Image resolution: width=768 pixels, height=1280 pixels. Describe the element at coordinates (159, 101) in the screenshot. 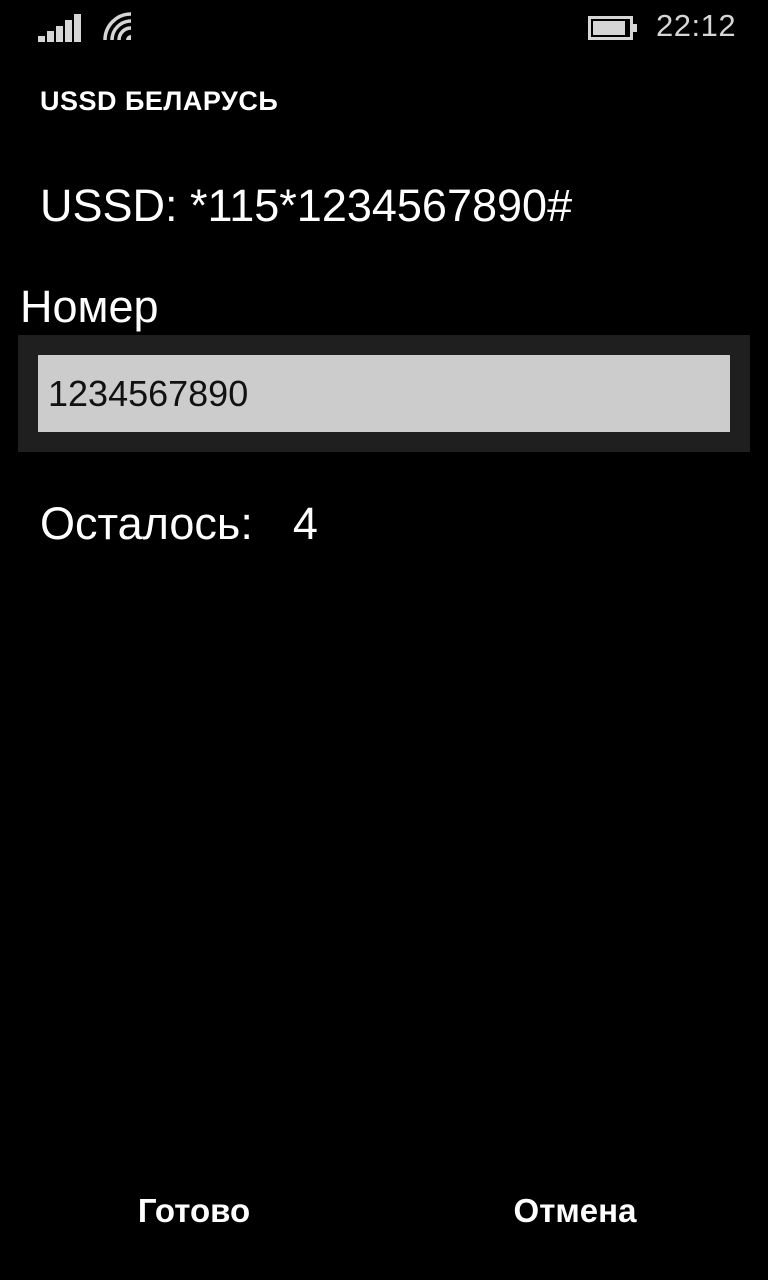

I see `app-title: USSD БЕЛАРУСЬ` at that location.